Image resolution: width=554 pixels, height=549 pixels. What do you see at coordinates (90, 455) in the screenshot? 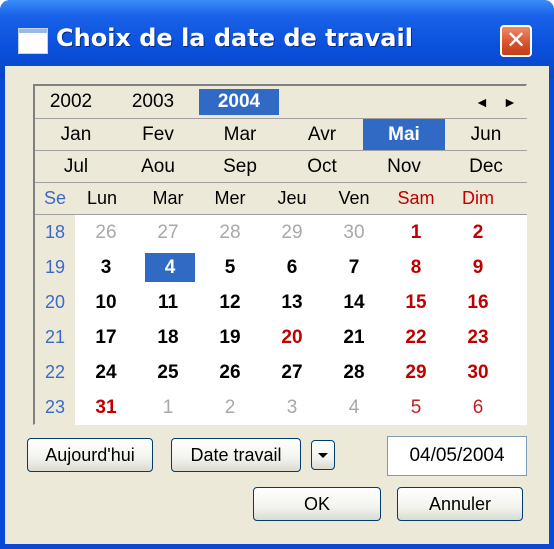
I see `today-button: Aujourd'hui` at bounding box center [90, 455].